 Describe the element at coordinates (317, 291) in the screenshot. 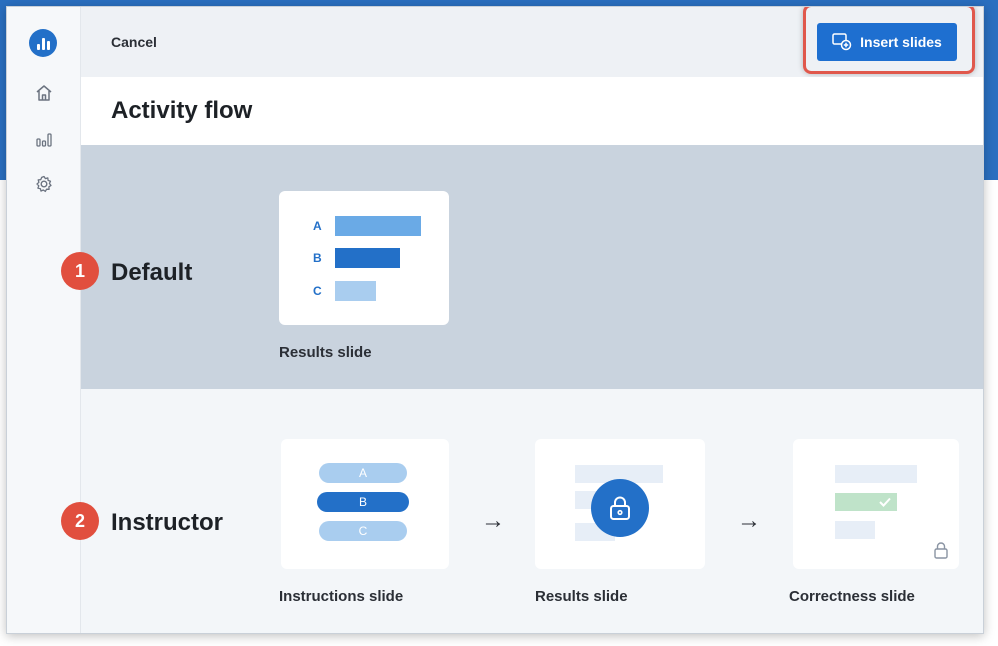

I see `bar-letter: C` at that location.